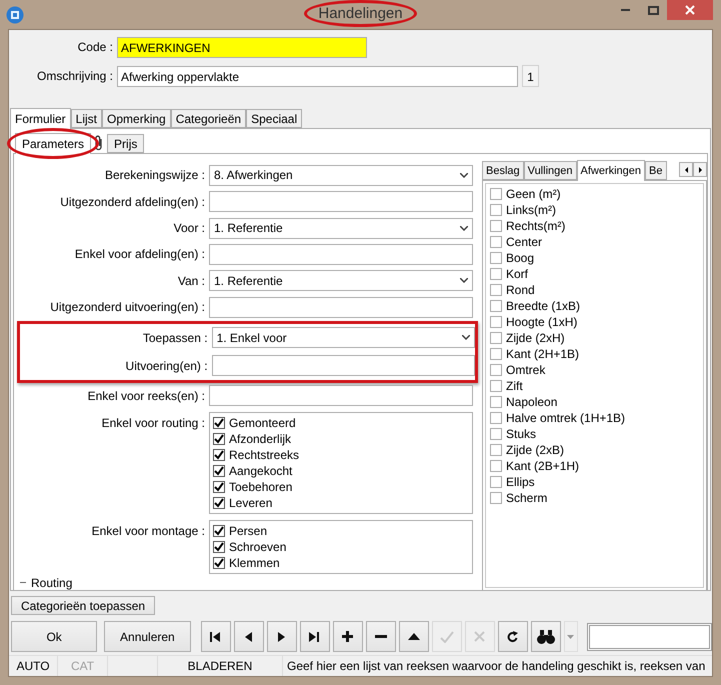 Image resolution: width=721 pixels, height=685 pixels. I want to click on tab: Speciaal, so click(274, 118).